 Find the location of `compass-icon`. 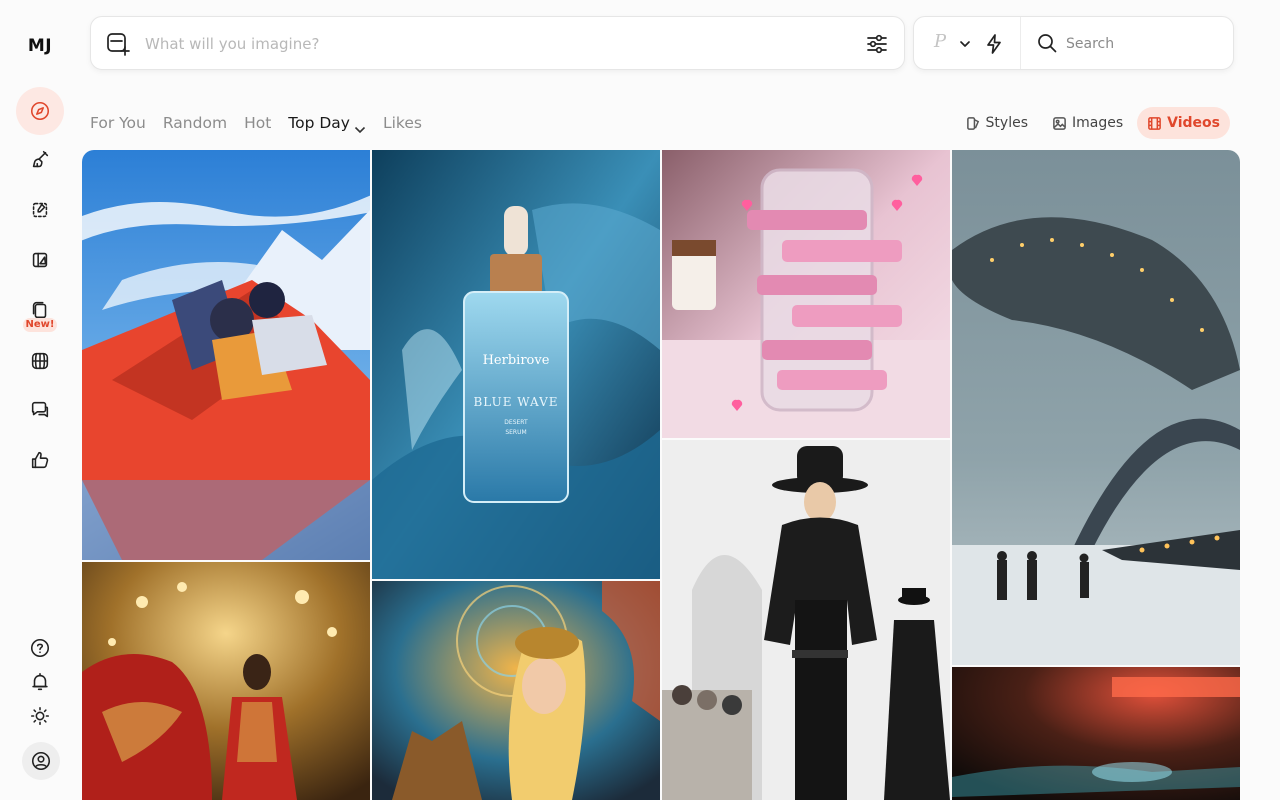

compass-icon is located at coordinates (40, 111).